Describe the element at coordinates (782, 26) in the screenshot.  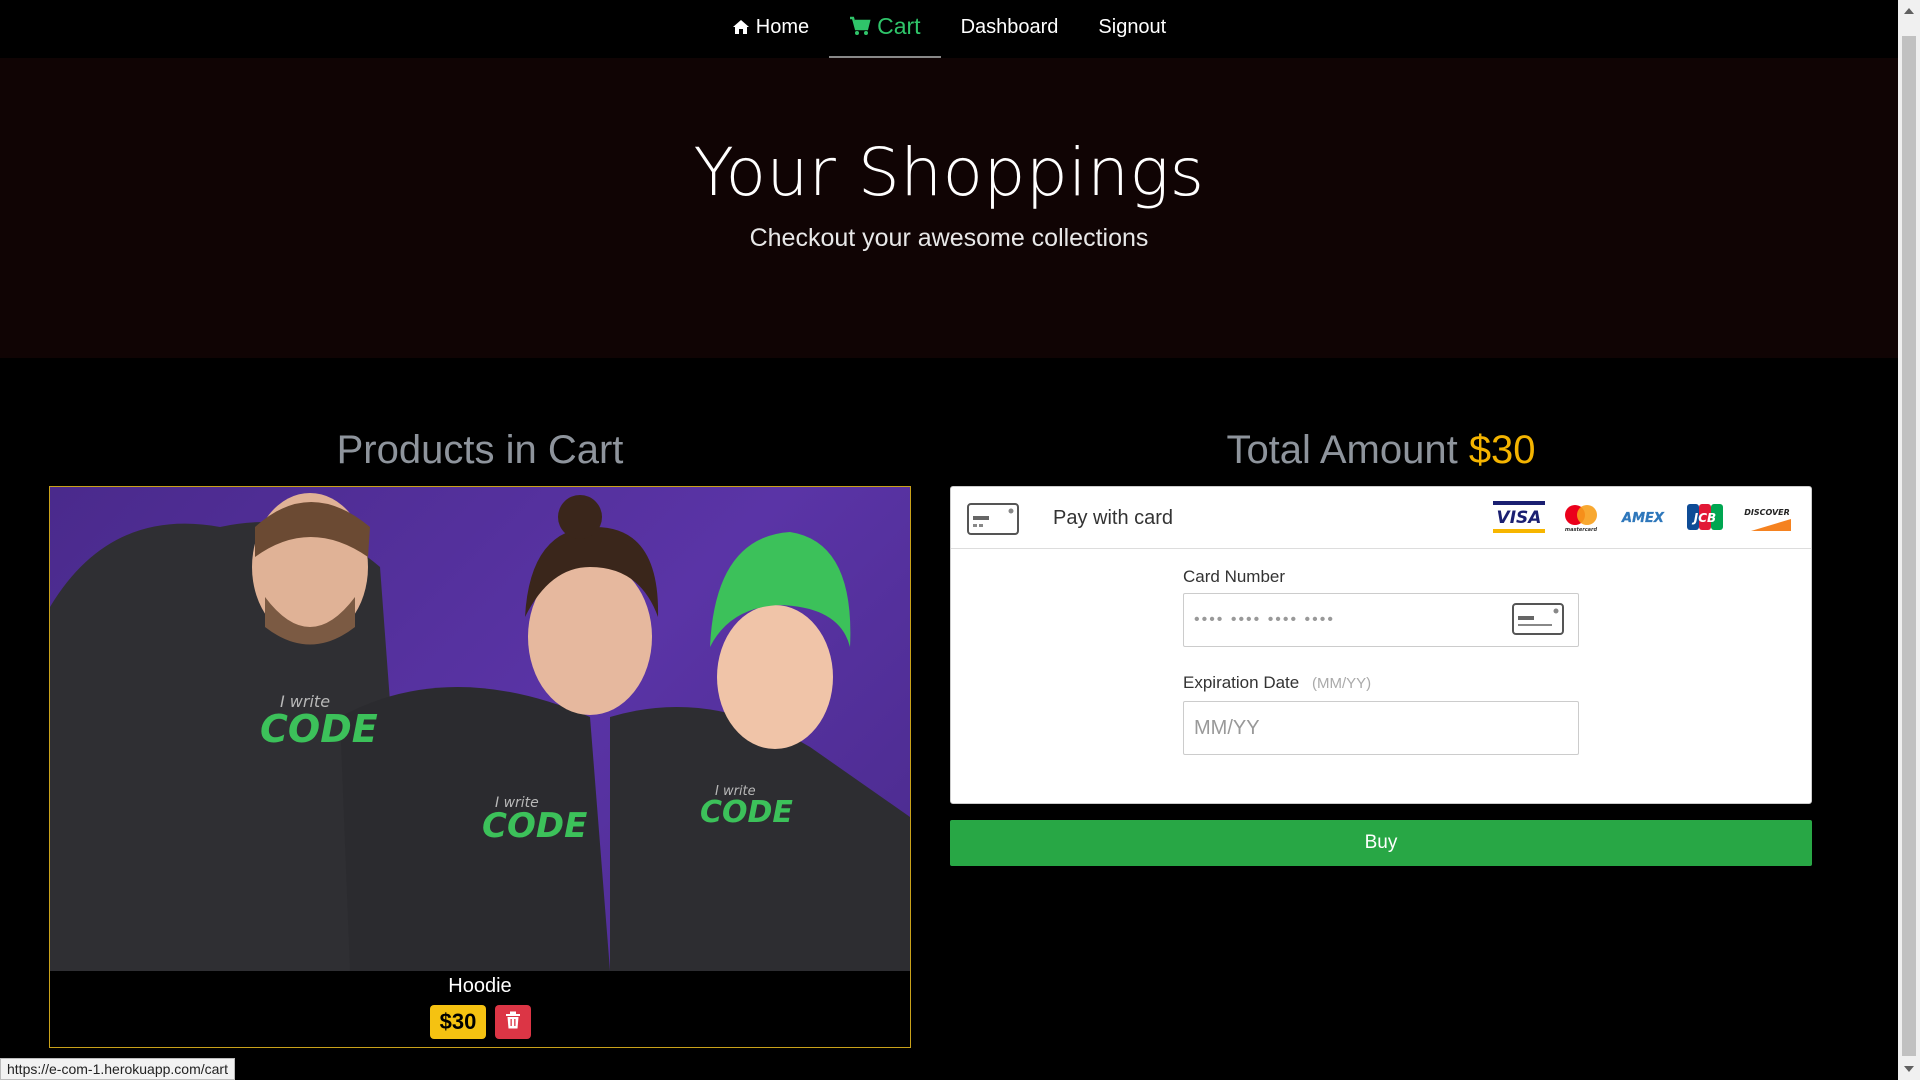
I see `nav-home-label: Home` at that location.